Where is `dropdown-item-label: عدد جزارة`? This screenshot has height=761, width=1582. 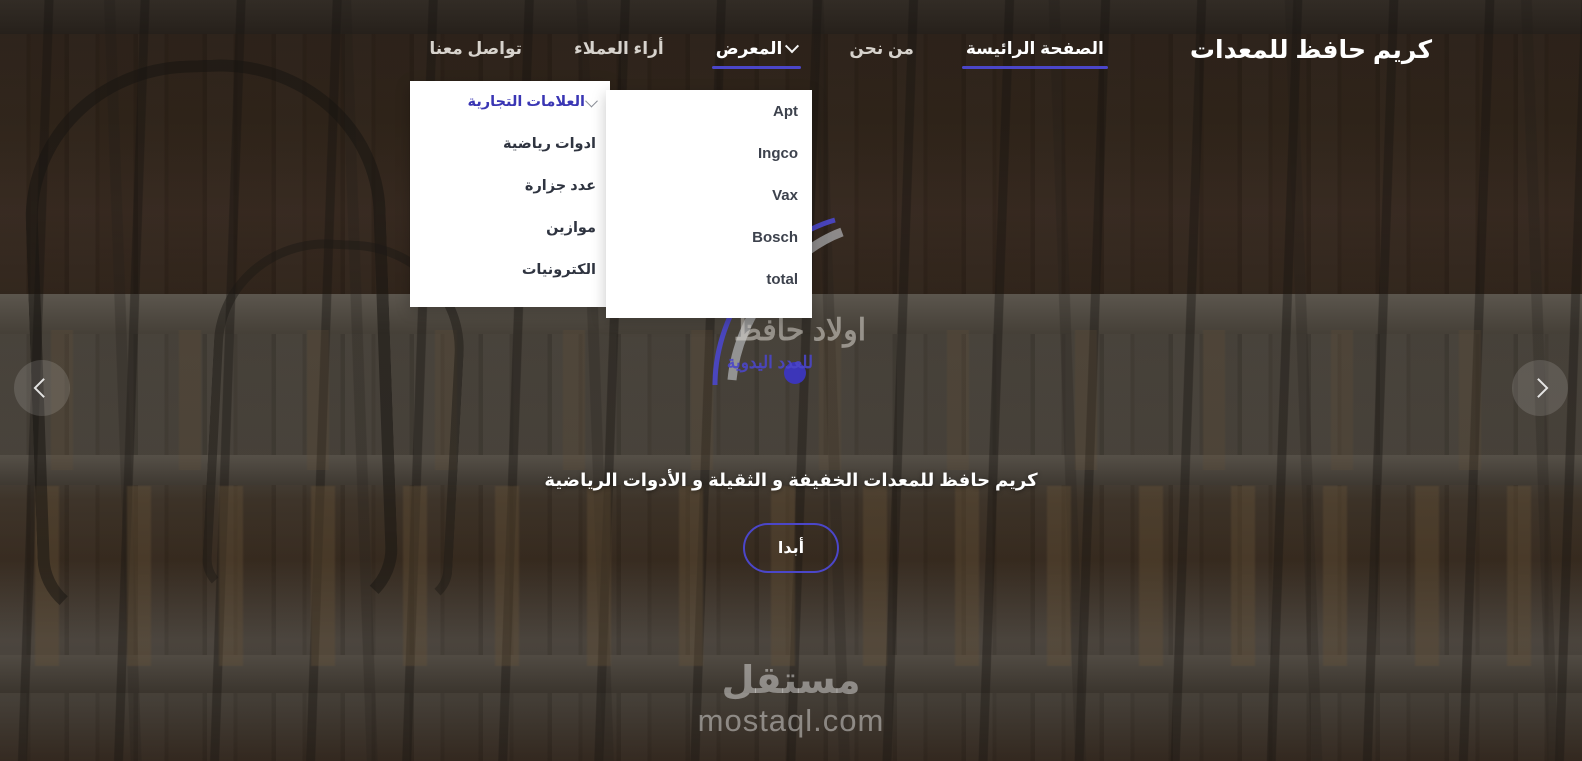 dropdown-item-label: عدد جزارة is located at coordinates (560, 186).